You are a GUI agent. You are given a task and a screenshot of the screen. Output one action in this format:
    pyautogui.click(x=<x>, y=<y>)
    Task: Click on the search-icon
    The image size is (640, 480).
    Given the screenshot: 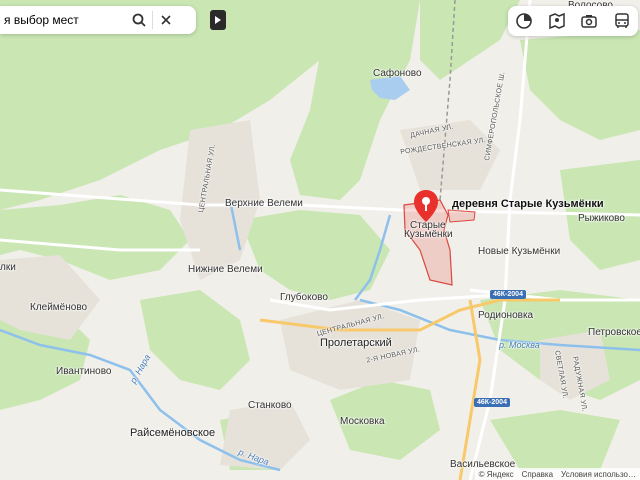 What is the action you would take?
    pyautogui.click(x=139, y=20)
    